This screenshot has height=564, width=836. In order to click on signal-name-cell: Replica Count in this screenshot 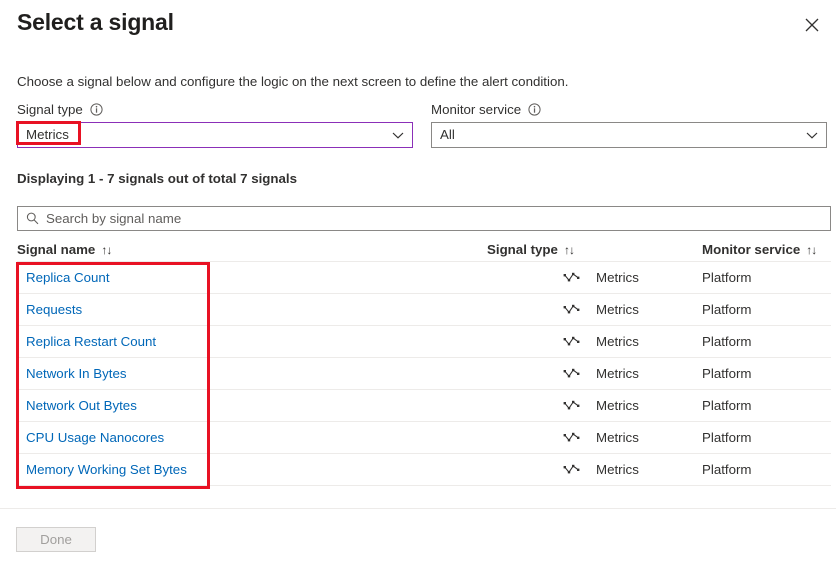, I will do `click(252, 277)`.